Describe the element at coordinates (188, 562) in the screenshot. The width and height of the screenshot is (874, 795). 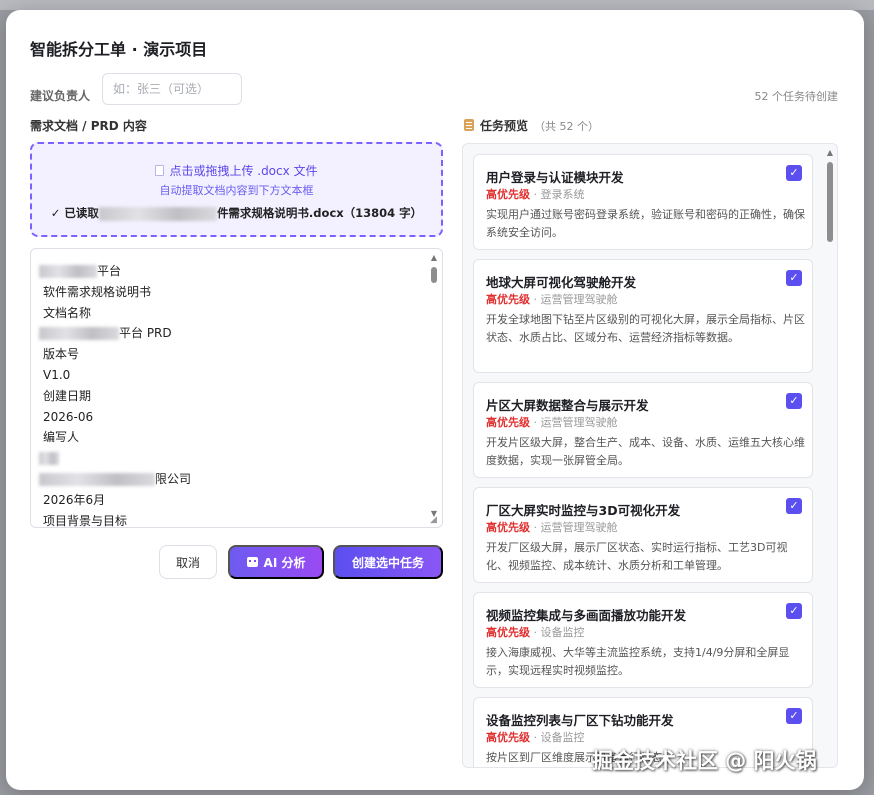
I see `cancel-button: 取消` at that location.